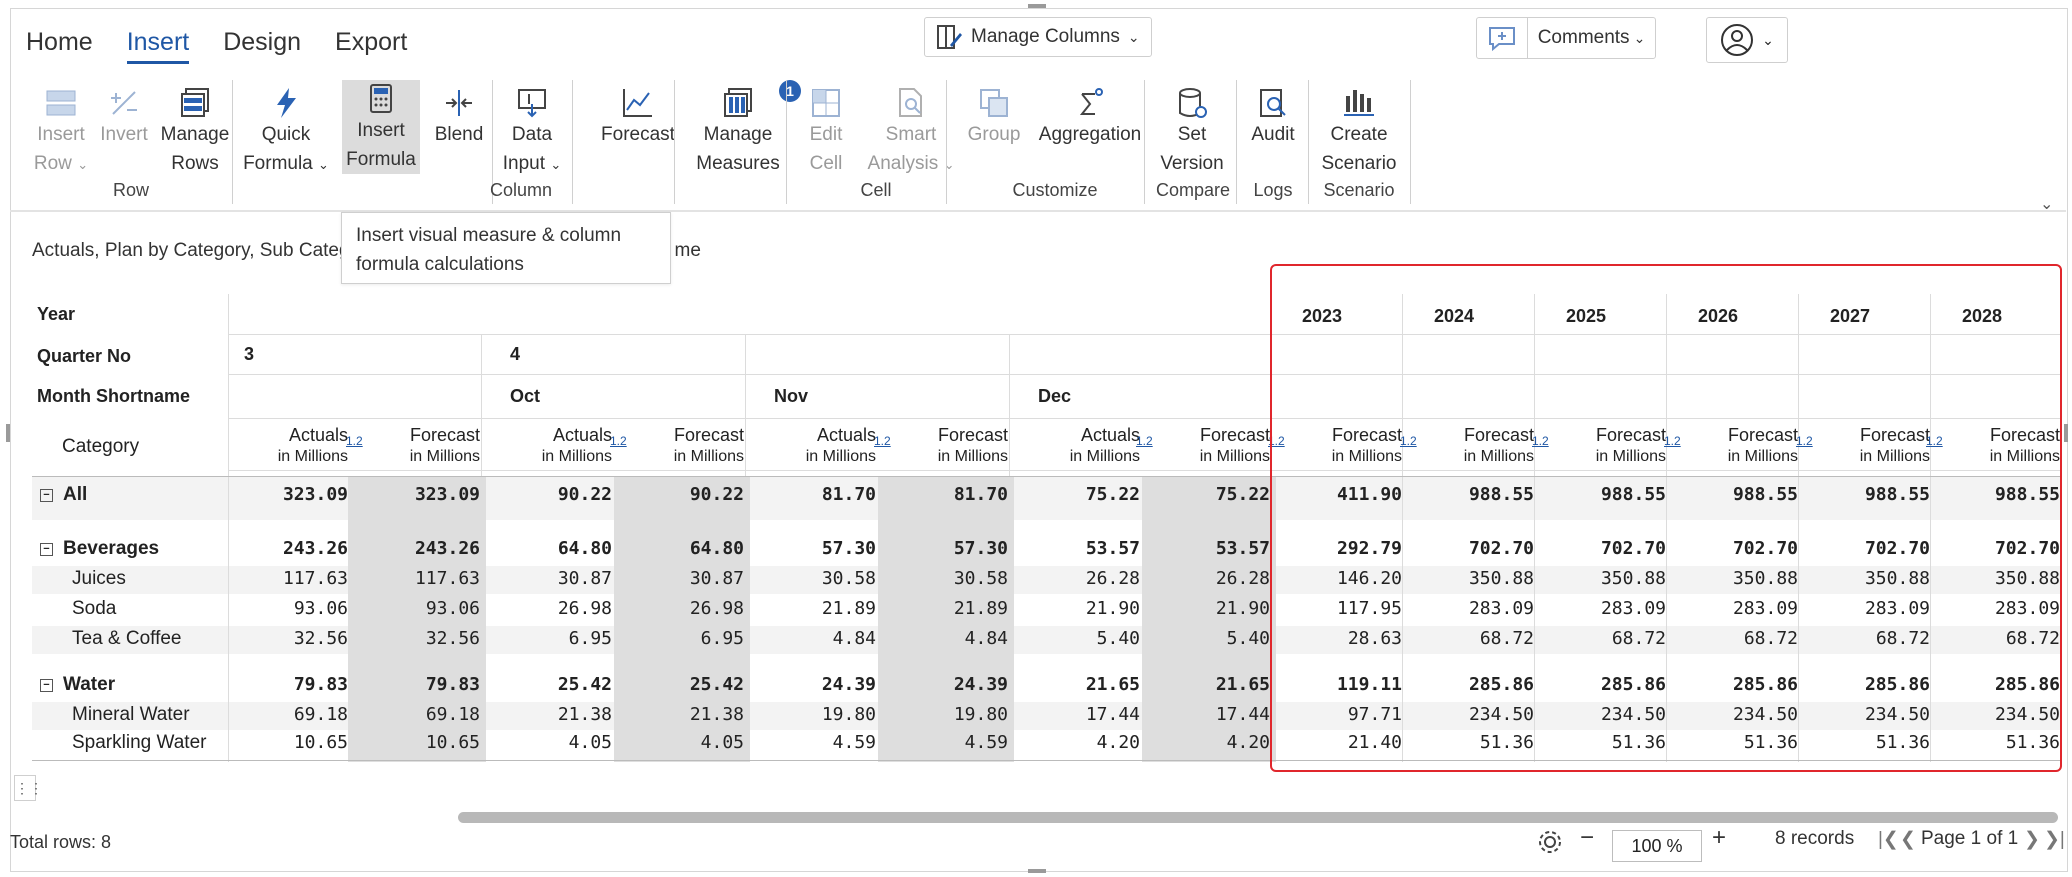 The height and width of the screenshot is (877, 2072). I want to click on zoom-out-button: −, so click(1587, 838).